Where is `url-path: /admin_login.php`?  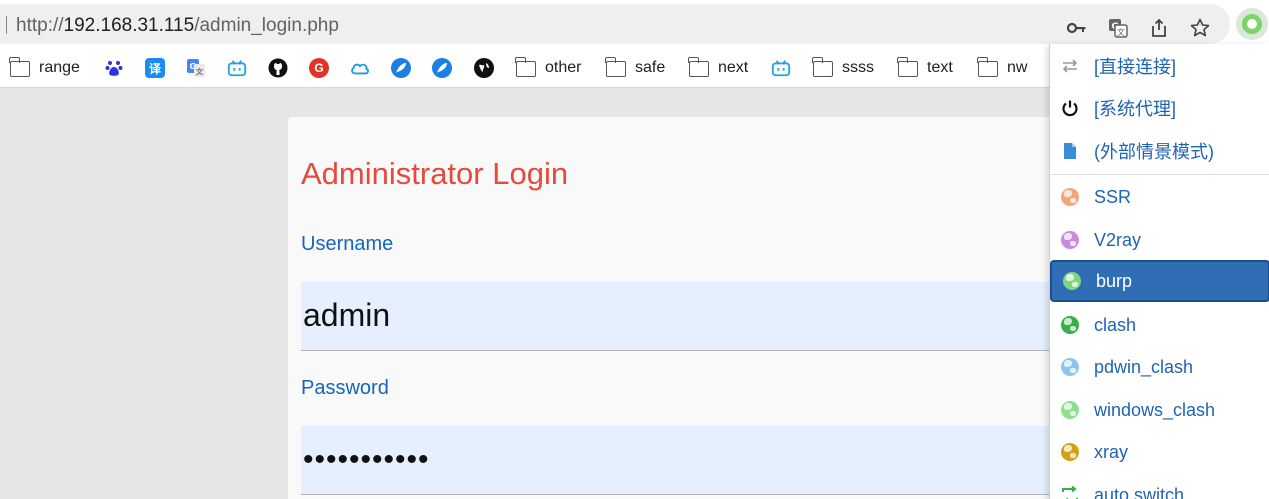 url-path: /admin_login.php is located at coordinates (266, 25).